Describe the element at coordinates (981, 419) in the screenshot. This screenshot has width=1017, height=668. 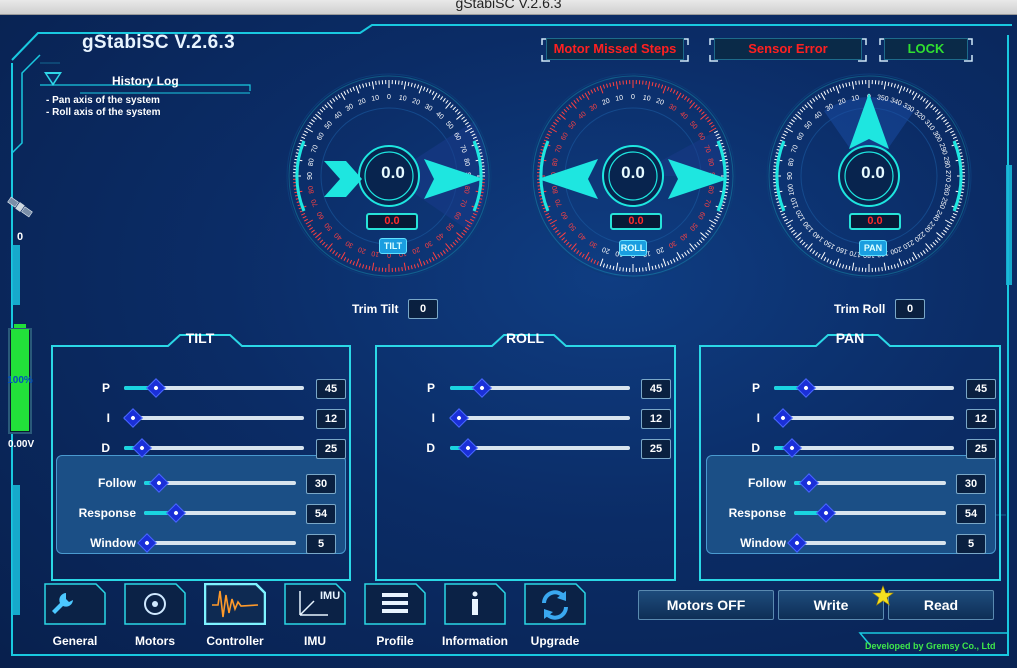
I see `pan-i-value: 12` at that location.